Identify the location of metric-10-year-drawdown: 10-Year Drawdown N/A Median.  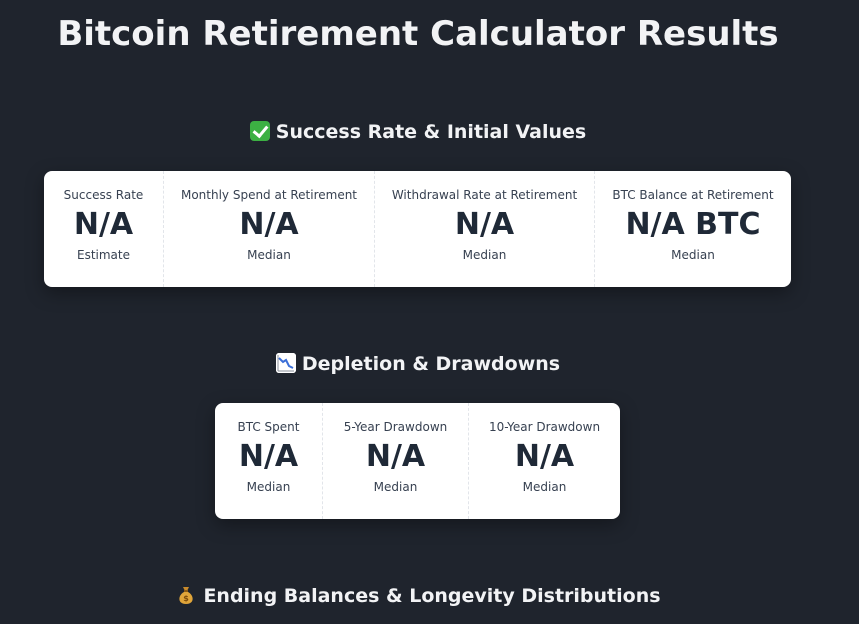
(544, 461).